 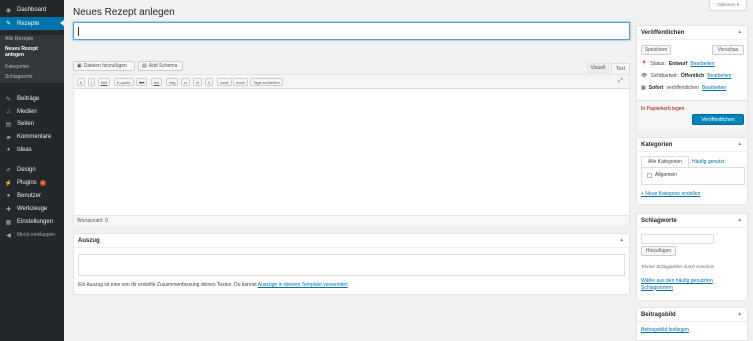 What do you see at coordinates (8, 10) in the screenshot?
I see `dashboard-icon: ◉` at bounding box center [8, 10].